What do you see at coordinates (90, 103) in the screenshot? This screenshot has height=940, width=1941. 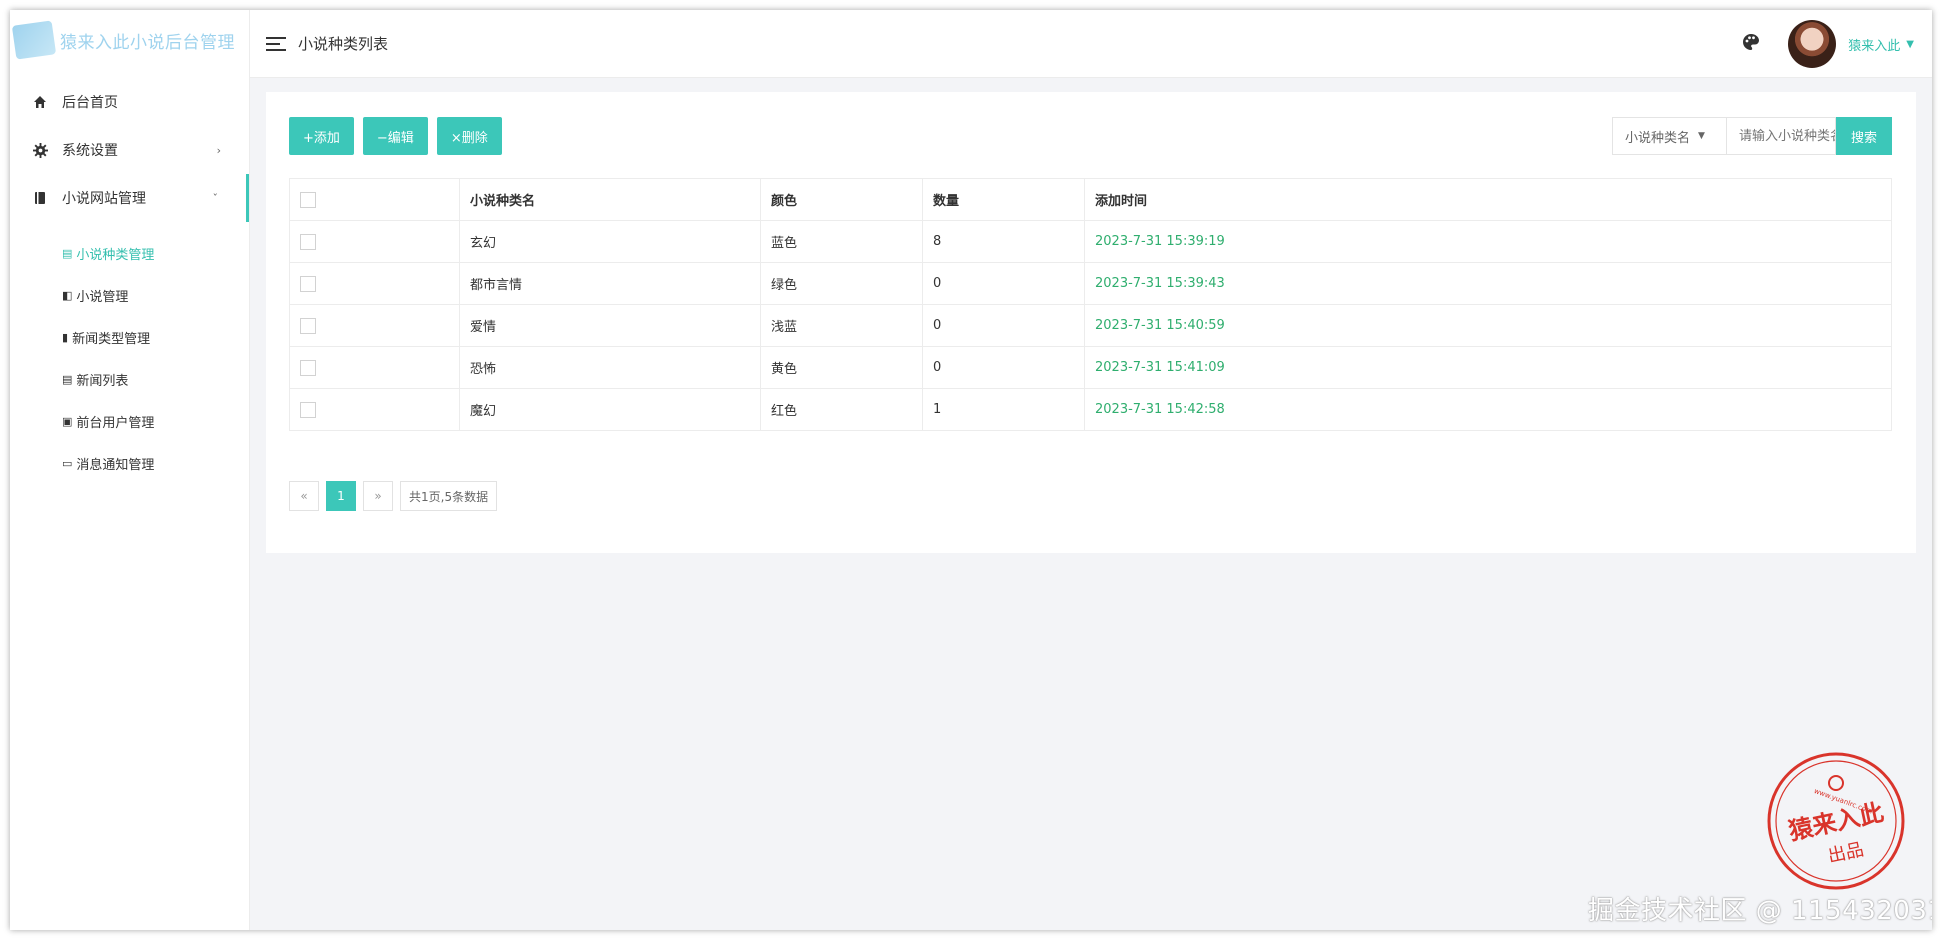 I see `sidebar-item-label: 后台首页` at bounding box center [90, 103].